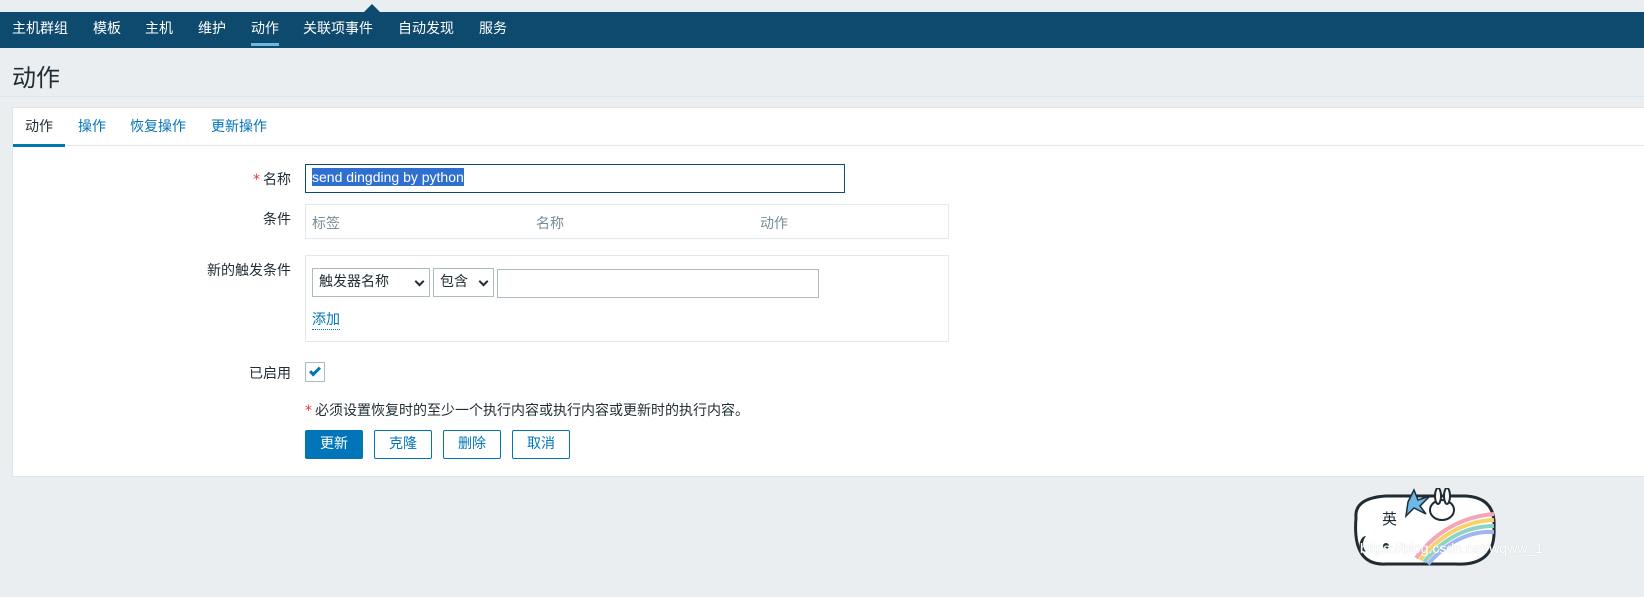 This screenshot has height=597, width=1644. I want to click on condition-operator-select: 包含, so click(463, 282).